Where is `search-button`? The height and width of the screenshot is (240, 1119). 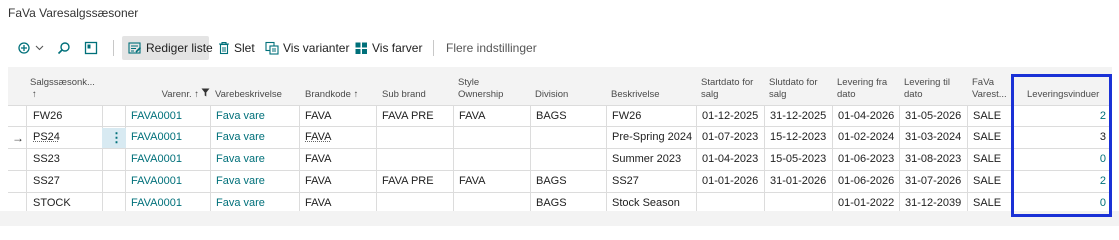 search-button is located at coordinates (64, 48).